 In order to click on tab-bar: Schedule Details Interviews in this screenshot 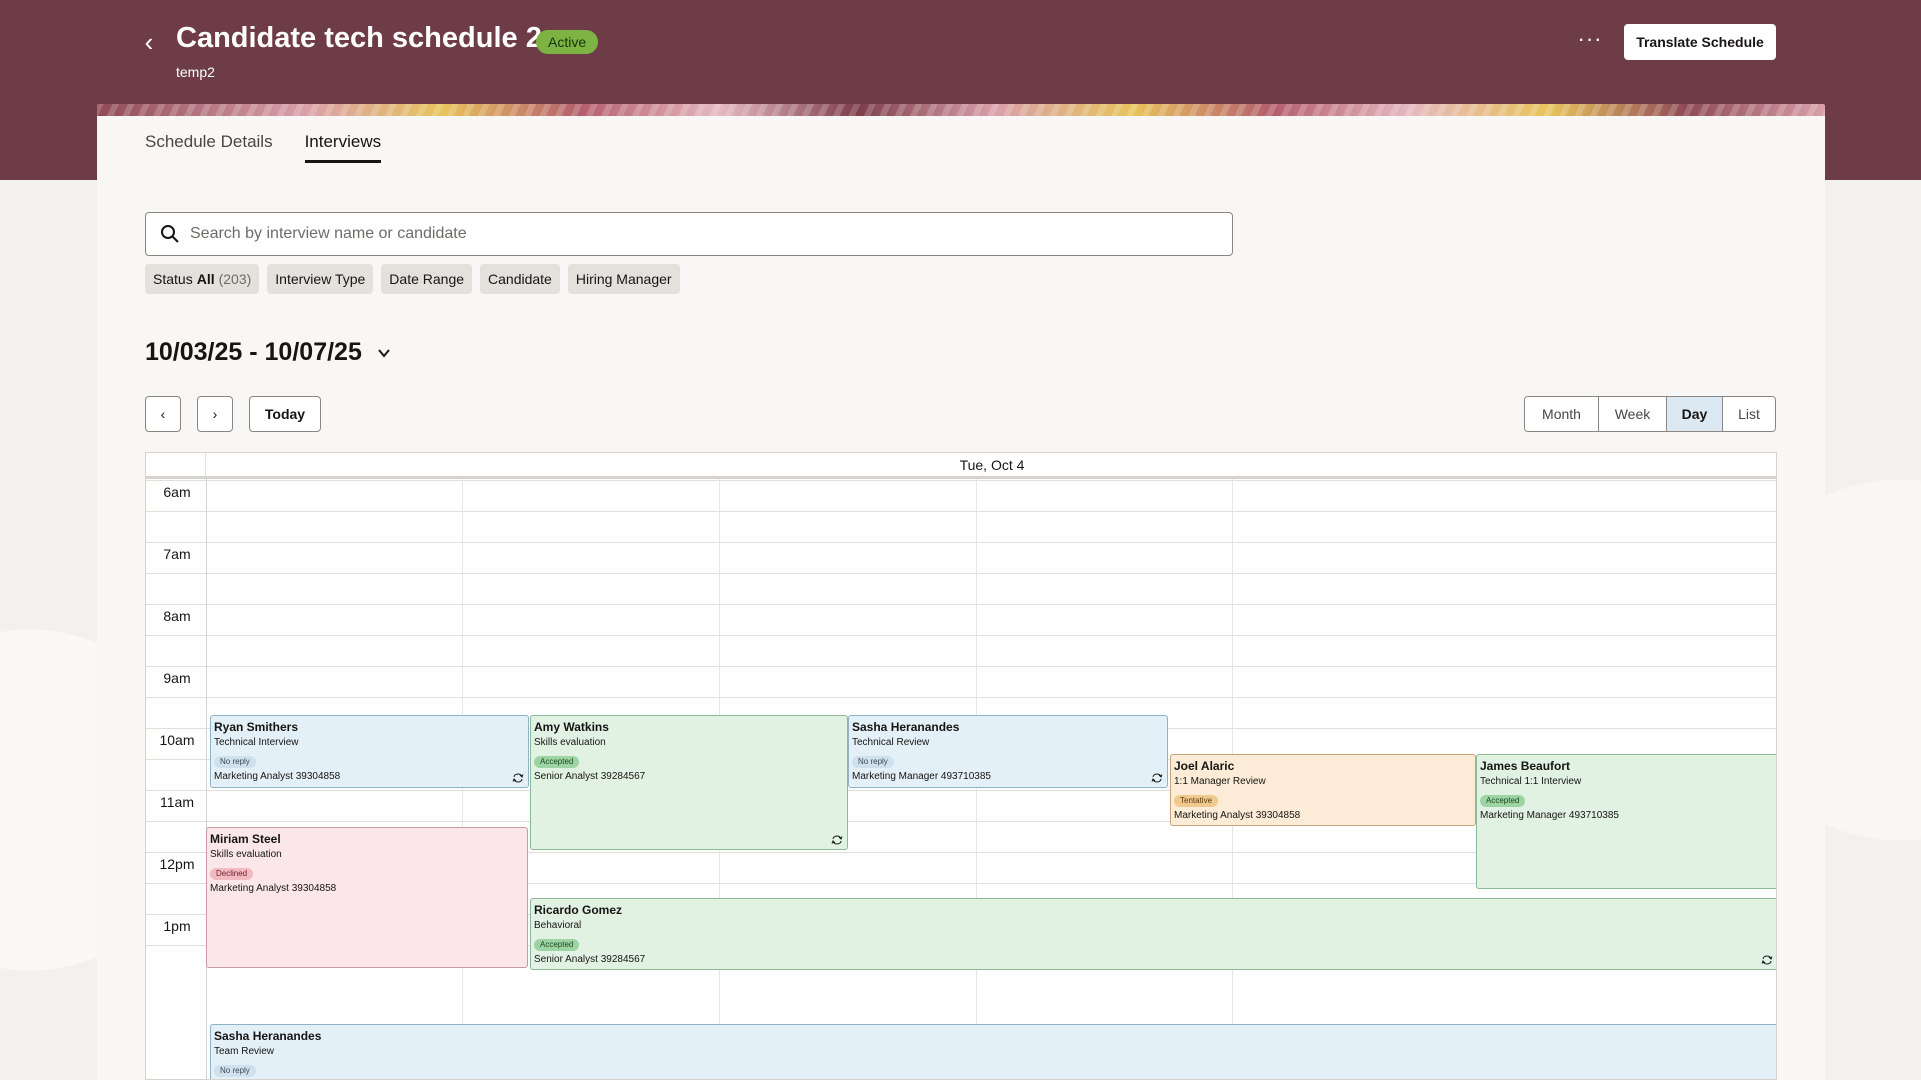, I will do `click(263, 147)`.